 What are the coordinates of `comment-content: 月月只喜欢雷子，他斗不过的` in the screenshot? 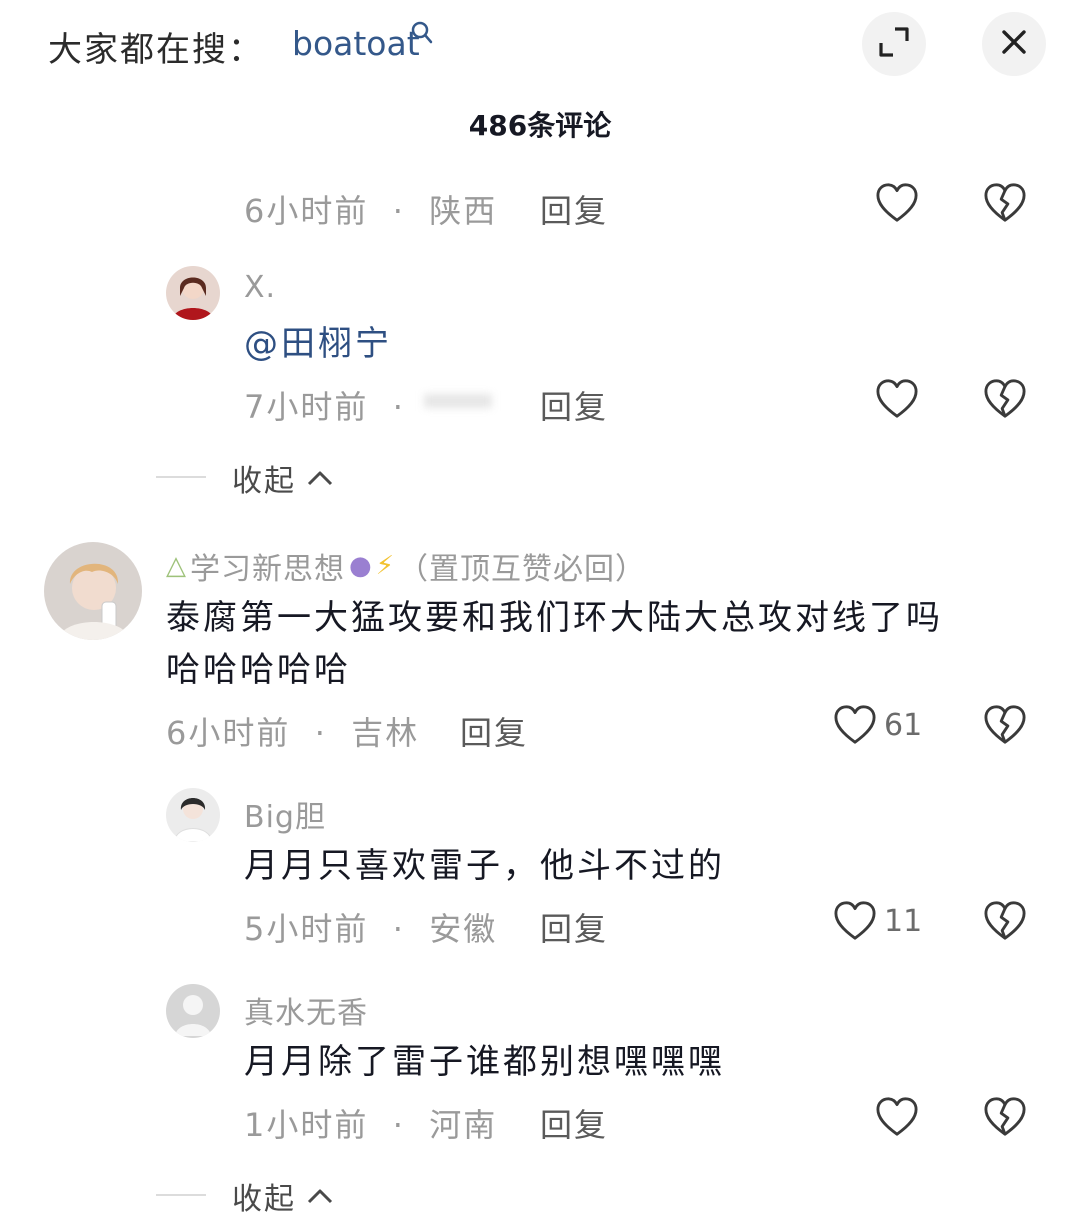 It's located at (484, 866).